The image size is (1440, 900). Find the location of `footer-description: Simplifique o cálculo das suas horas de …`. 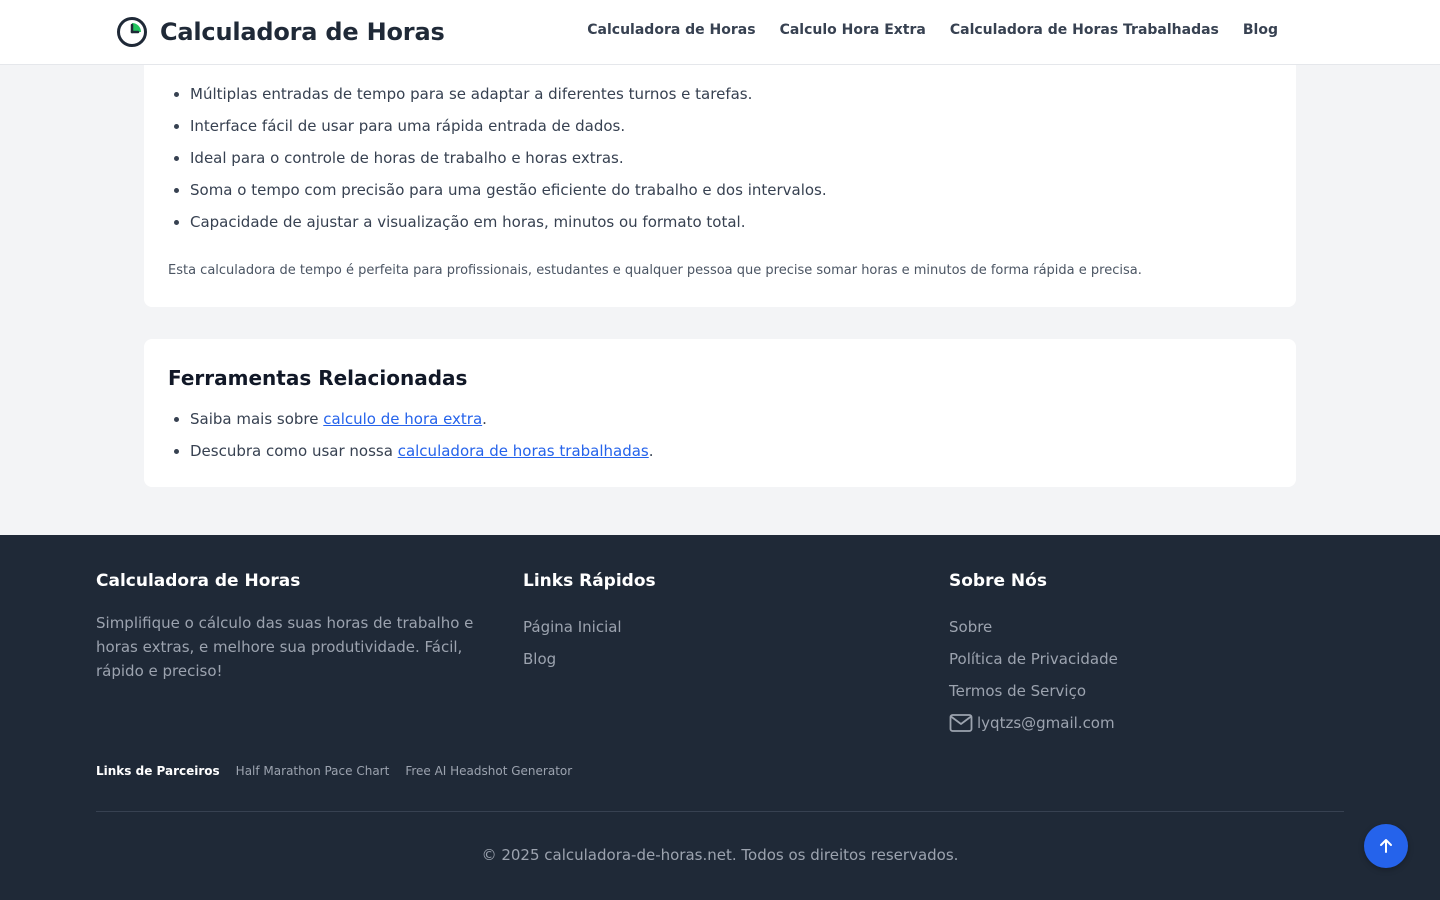

footer-description: Simplifique o cálculo das suas horas de … is located at coordinates (285, 647).